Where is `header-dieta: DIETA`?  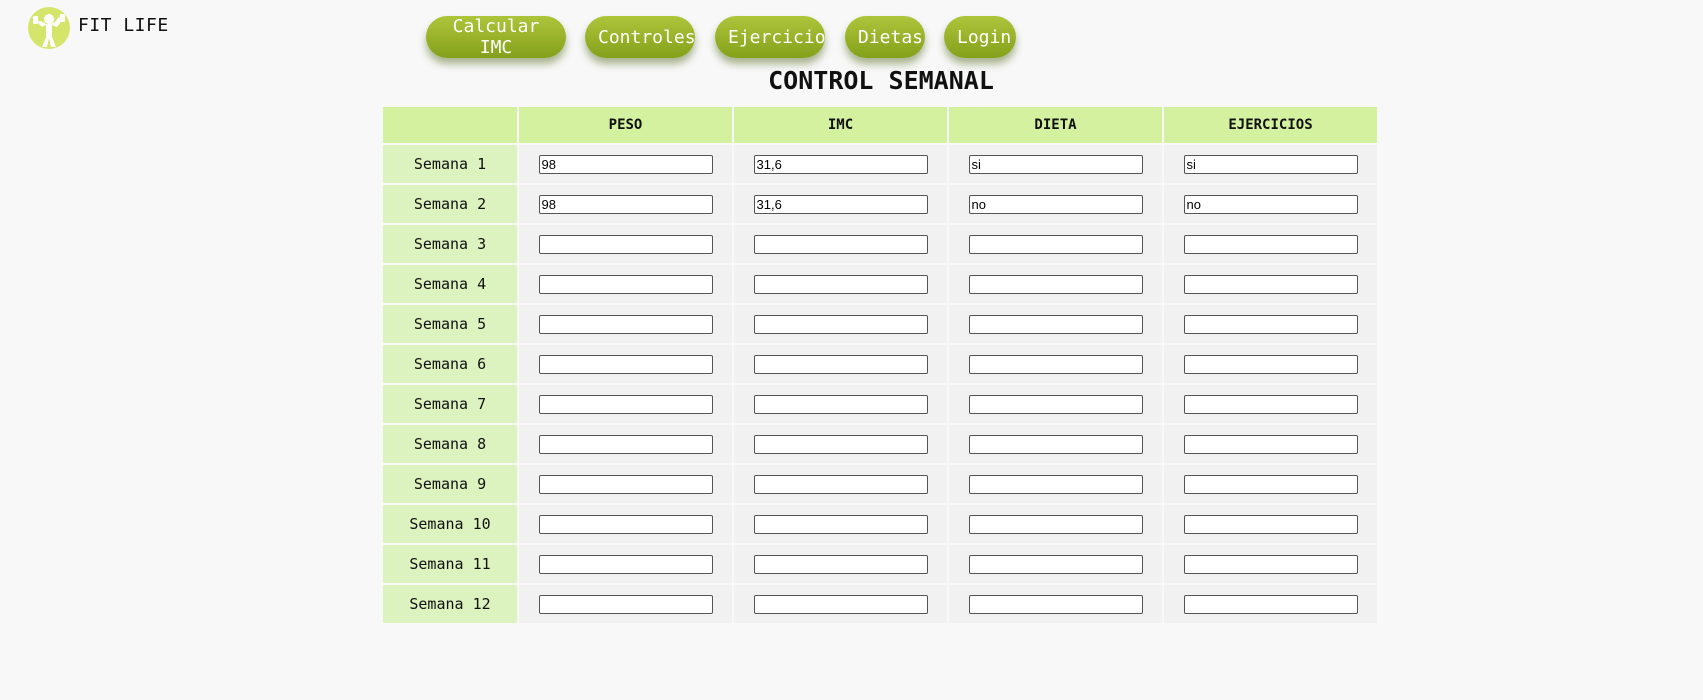 header-dieta: DIETA is located at coordinates (1055, 125).